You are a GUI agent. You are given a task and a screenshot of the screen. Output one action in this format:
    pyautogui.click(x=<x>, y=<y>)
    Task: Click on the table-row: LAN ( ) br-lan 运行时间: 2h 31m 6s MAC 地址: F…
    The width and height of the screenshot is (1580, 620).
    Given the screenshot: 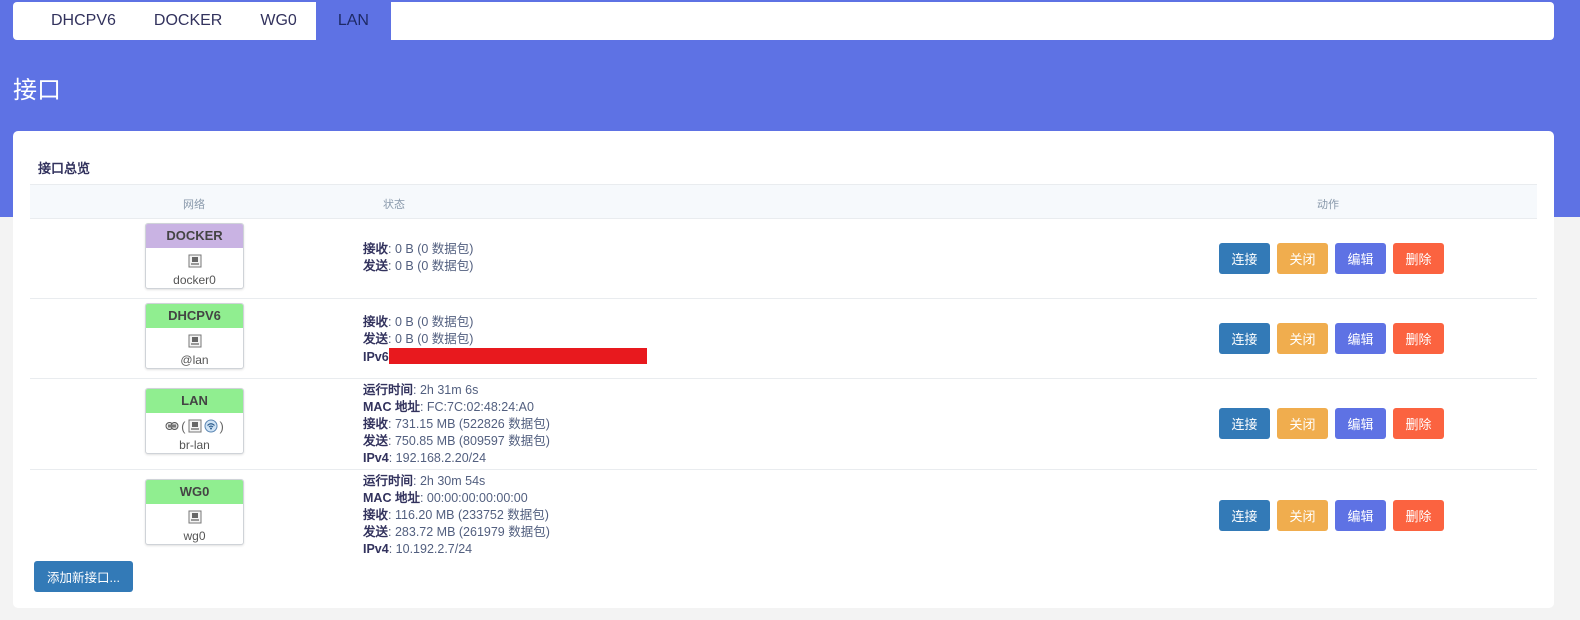 What is the action you would take?
    pyautogui.click(x=783, y=424)
    